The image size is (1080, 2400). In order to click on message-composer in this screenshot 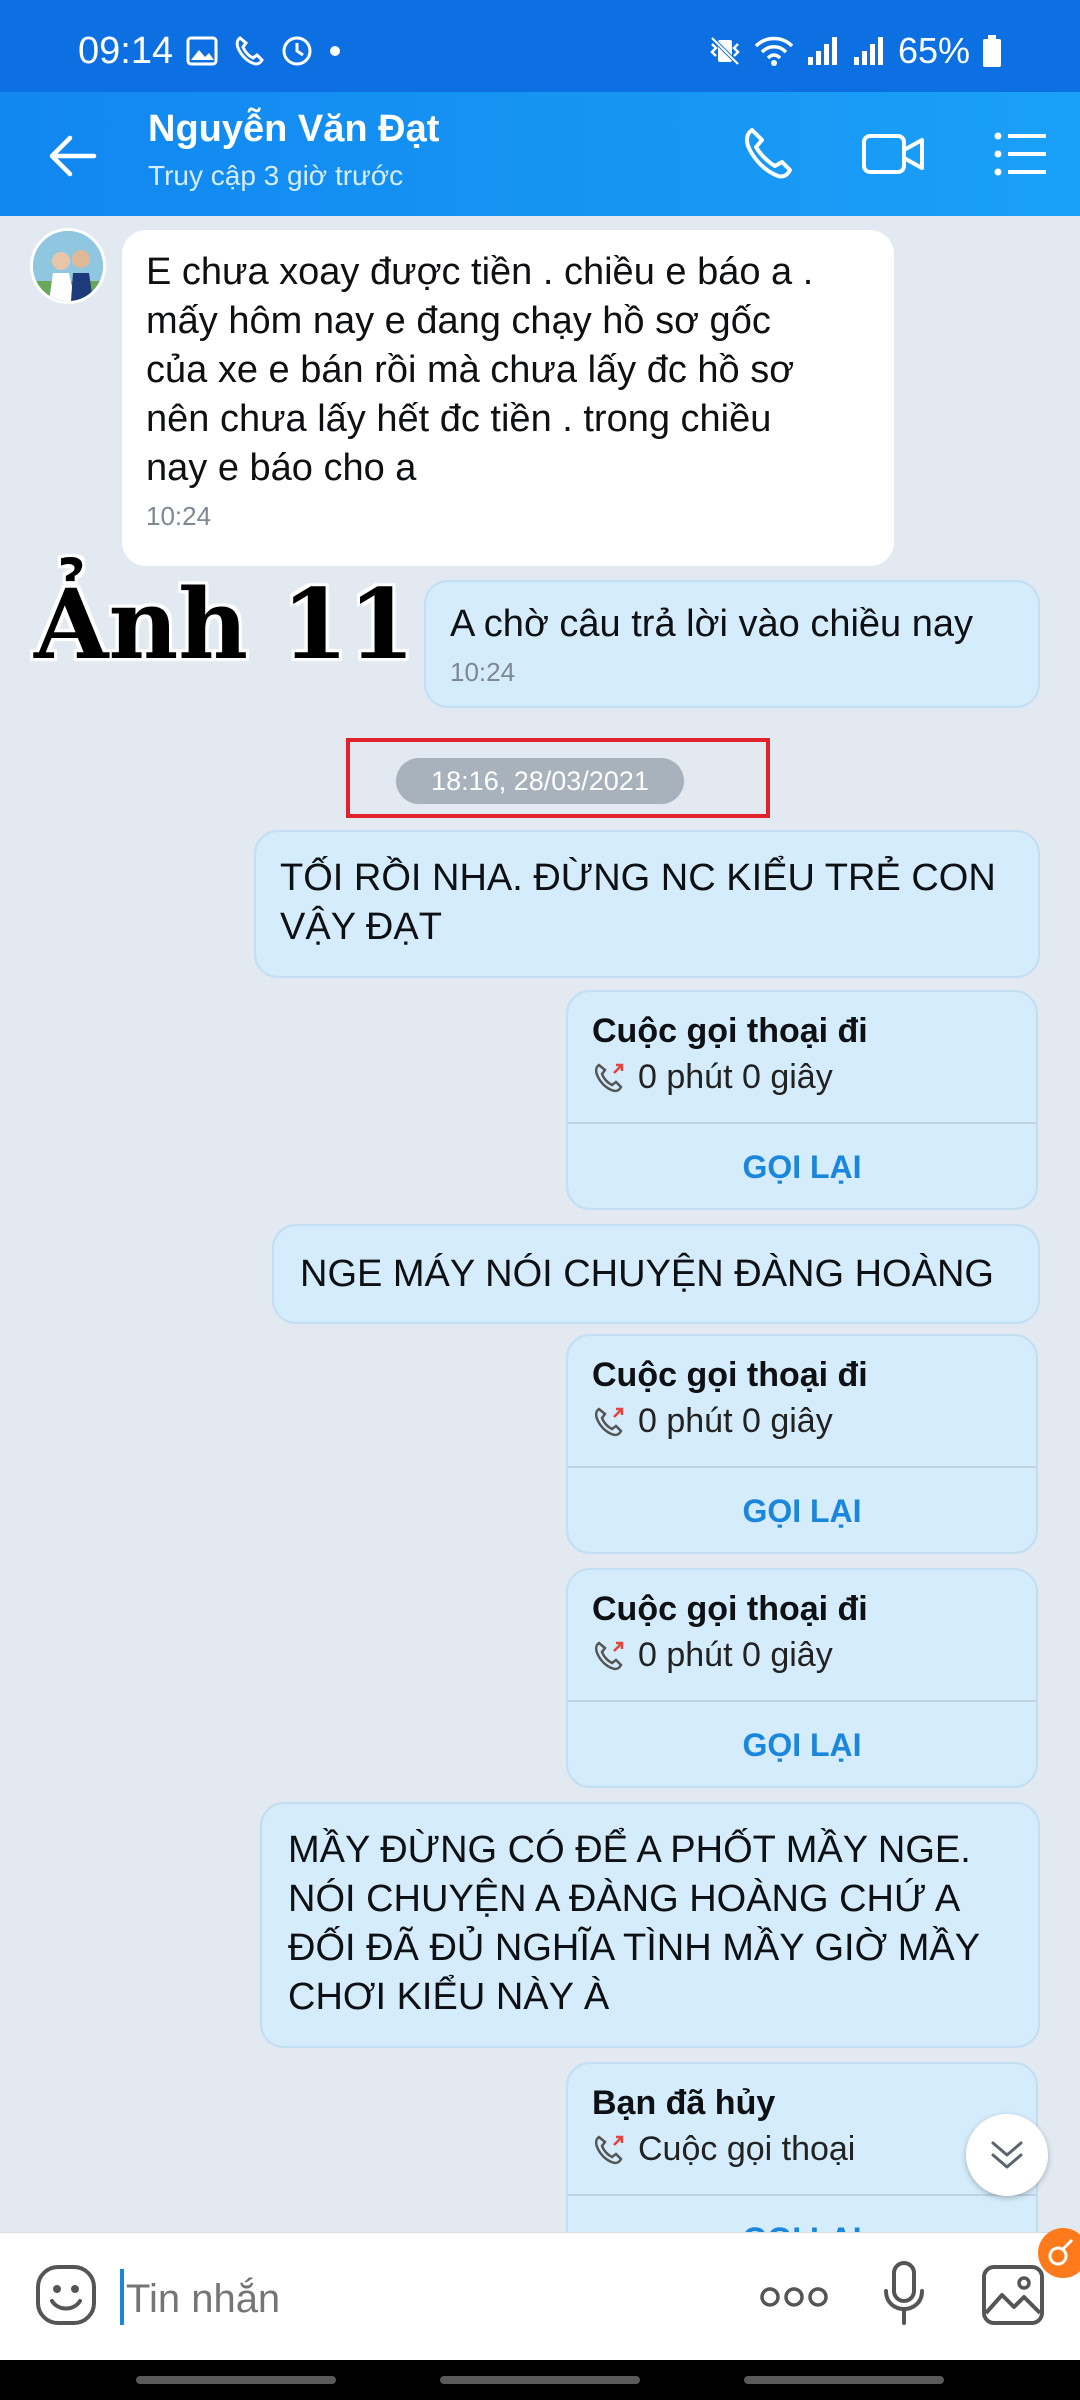, I will do `click(540, 2296)`.